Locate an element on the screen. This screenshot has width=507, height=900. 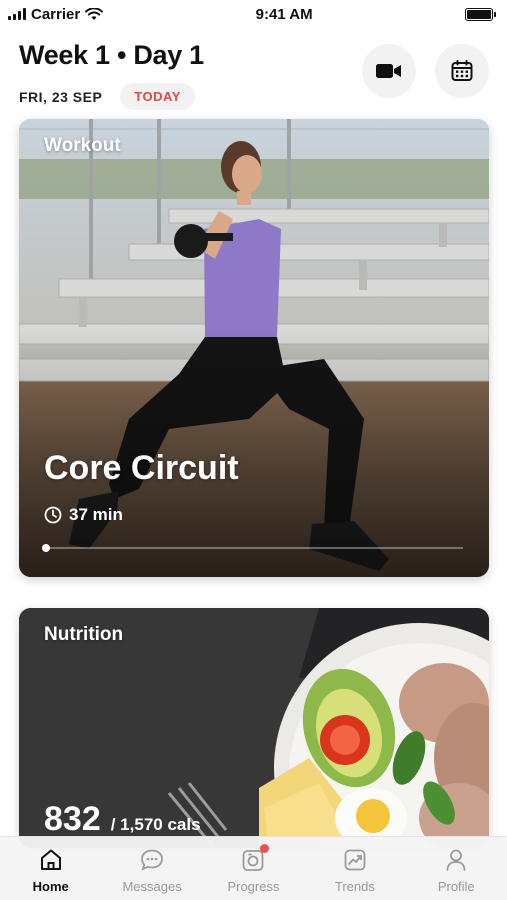
progress-notification-dot is located at coordinates (265, 848).